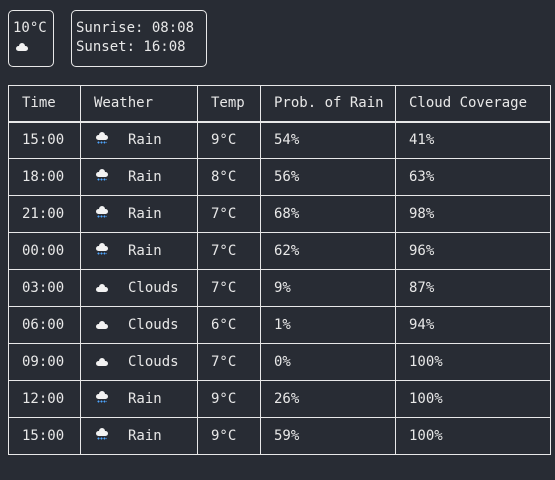 Image resolution: width=555 pixels, height=480 pixels. Describe the element at coordinates (328, 214) in the screenshot. I see `cell-rain-probability: 68%` at that location.